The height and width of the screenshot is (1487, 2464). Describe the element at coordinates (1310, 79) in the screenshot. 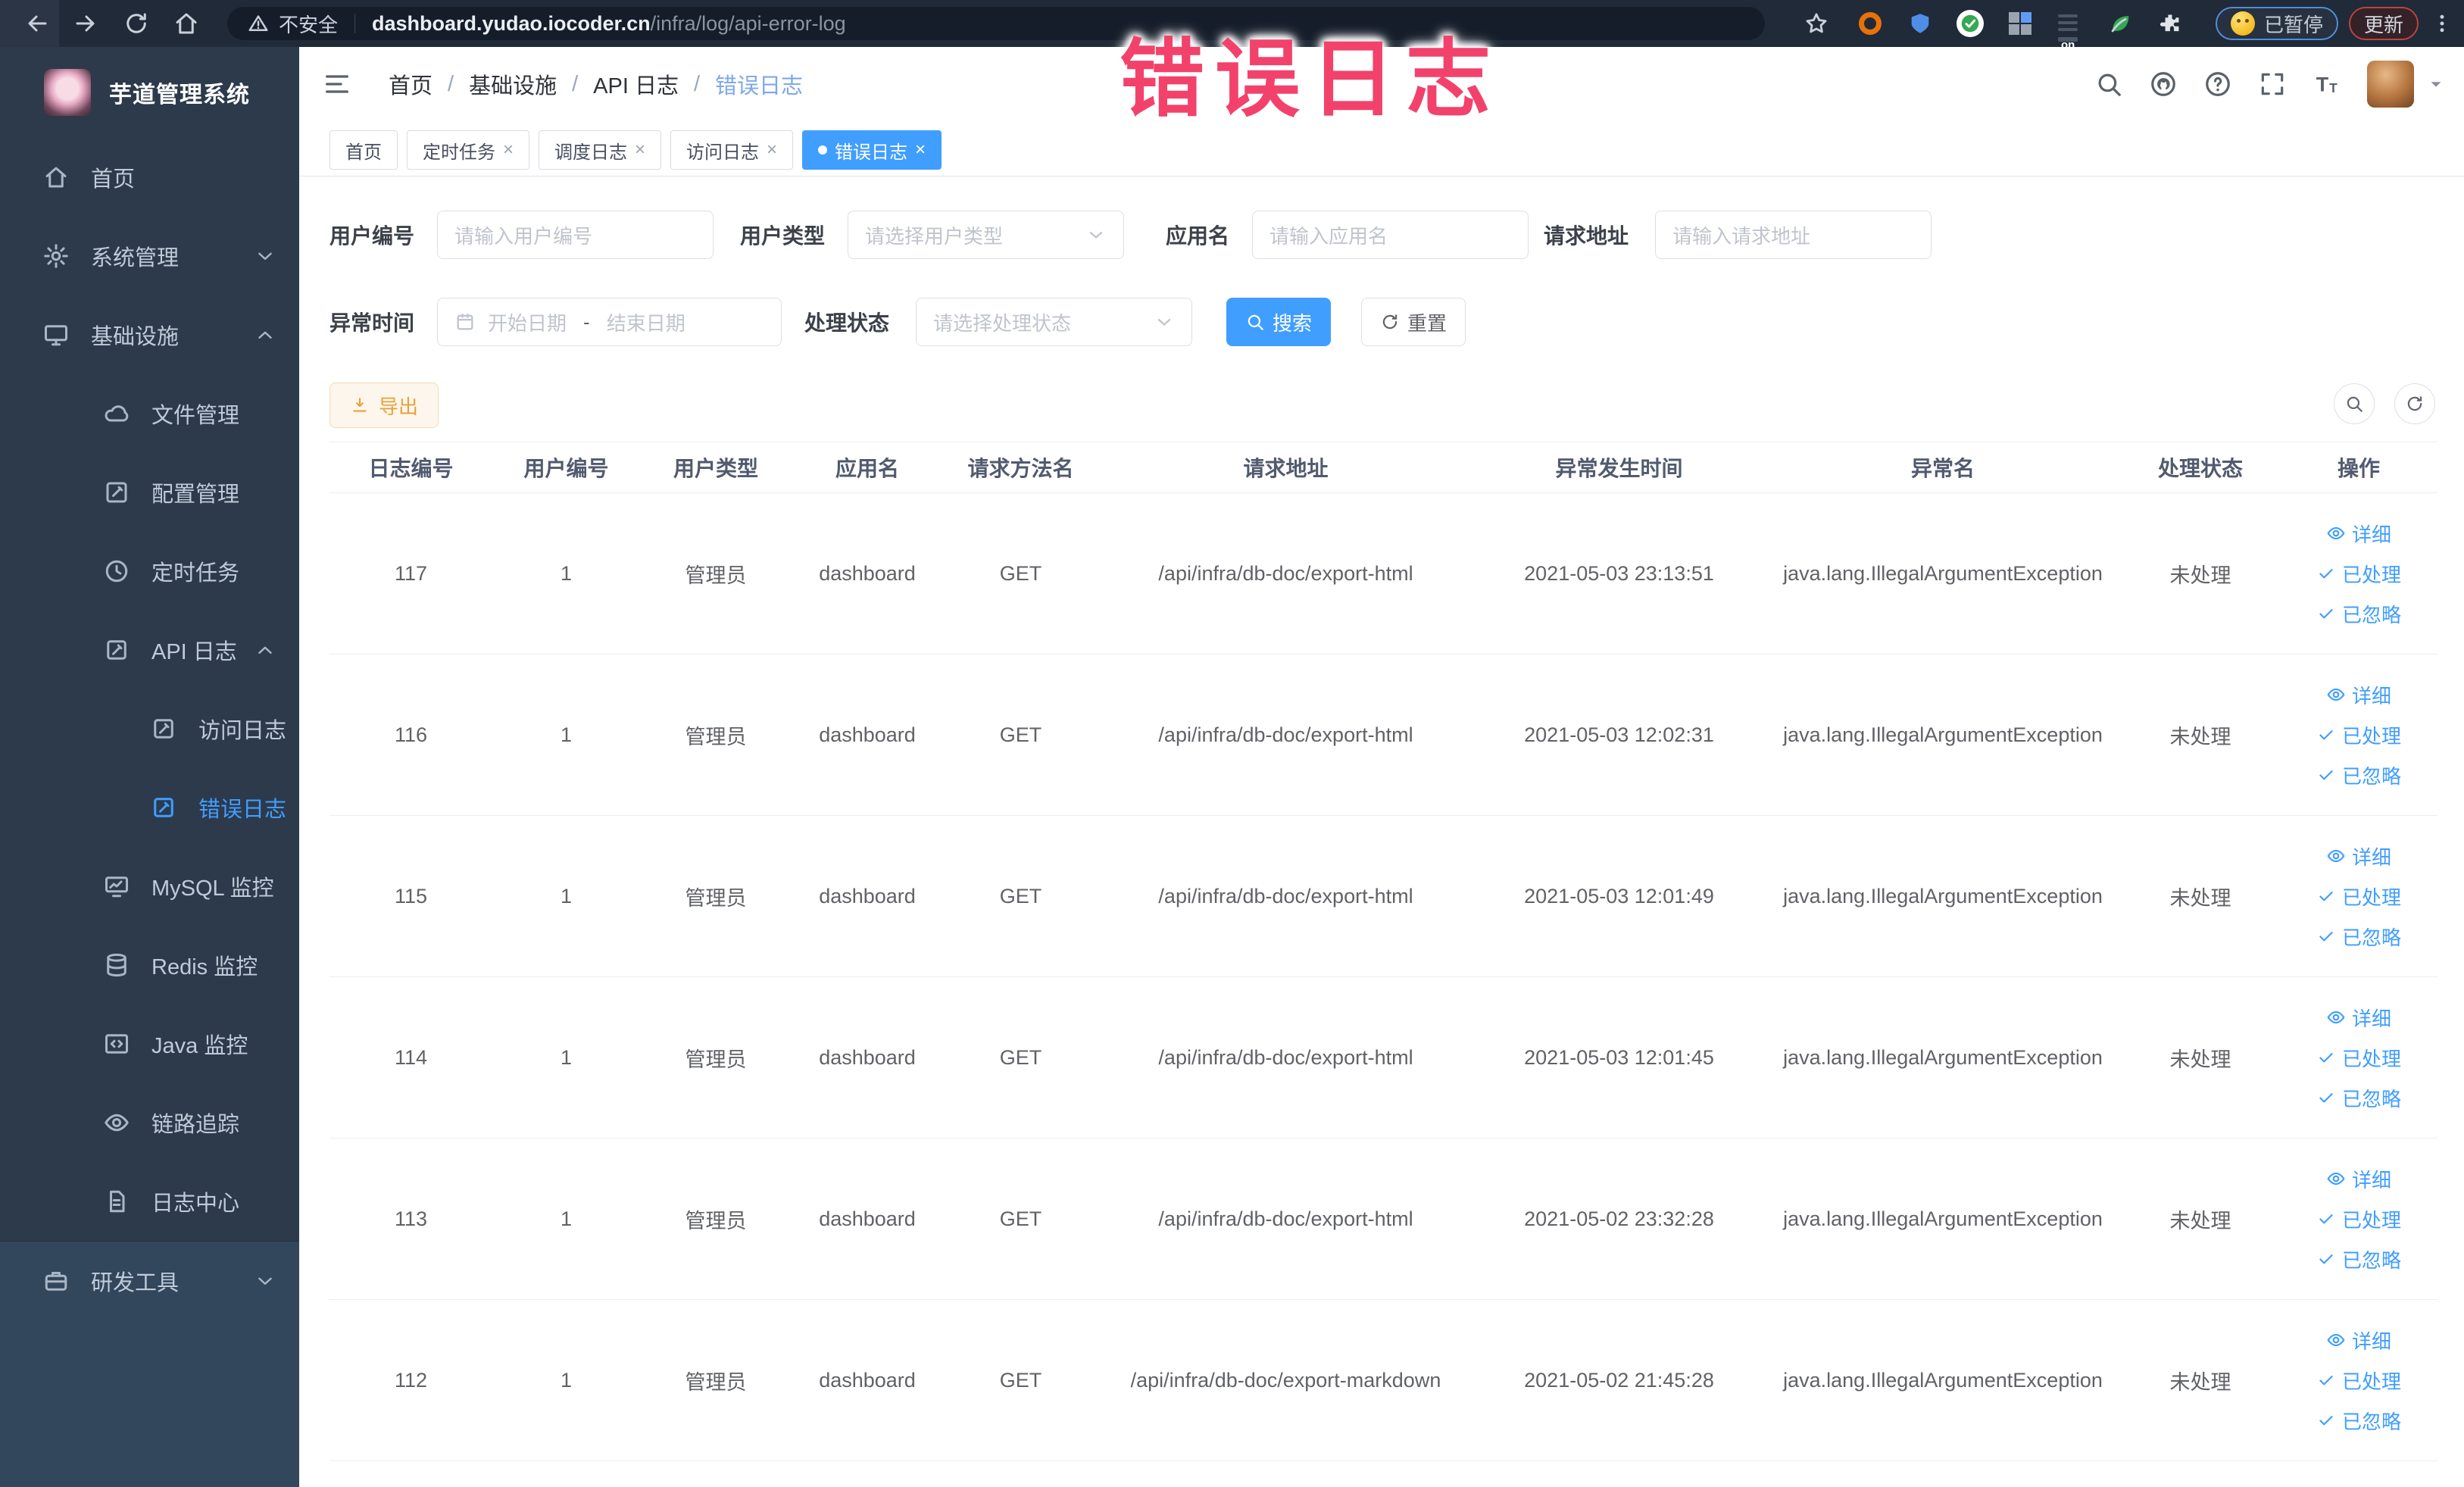

I see `annotation-watermark: 错误日志` at that location.